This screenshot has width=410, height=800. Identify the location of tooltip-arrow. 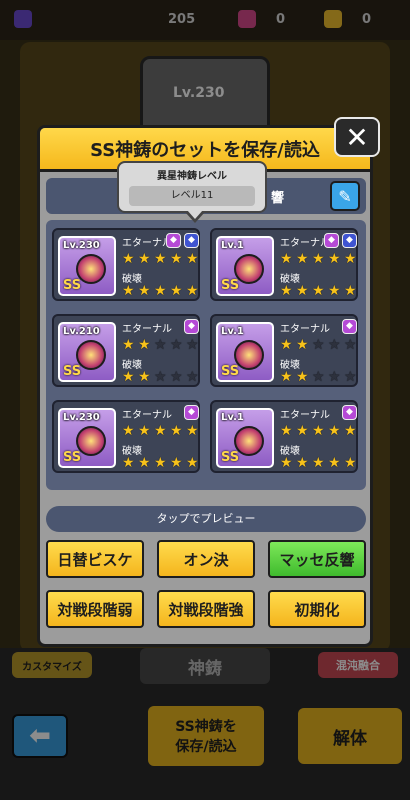
(195, 216).